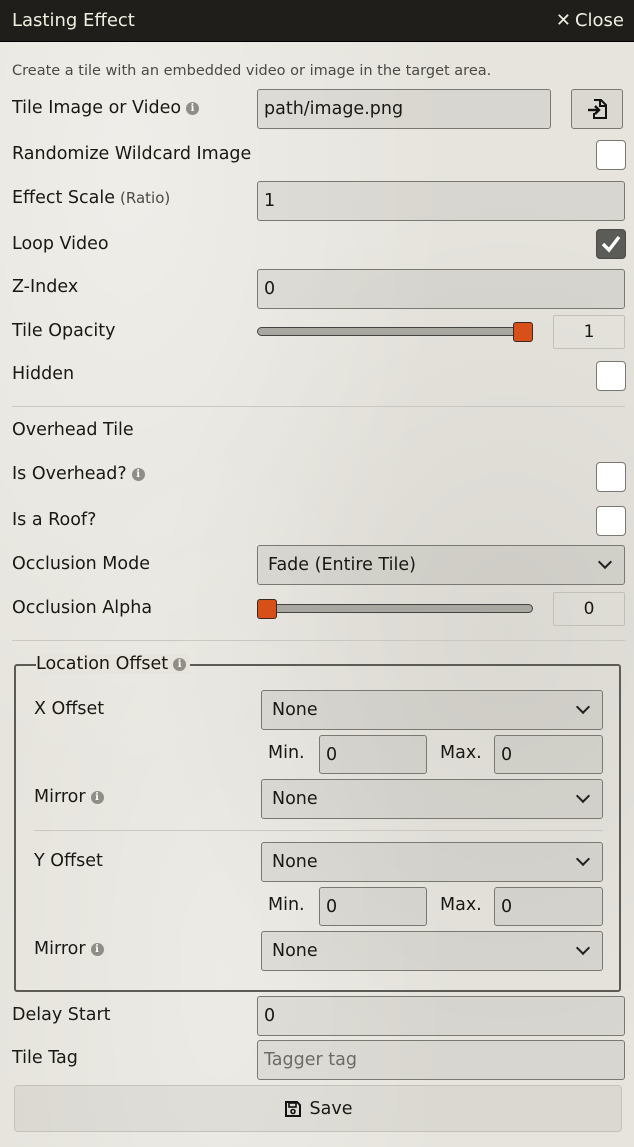 Image resolution: width=634 pixels, height=1147 pixels. Describe the element at coordinates (611, 477) in the screenshot. I see `is-overhead-checkbox` at that location.